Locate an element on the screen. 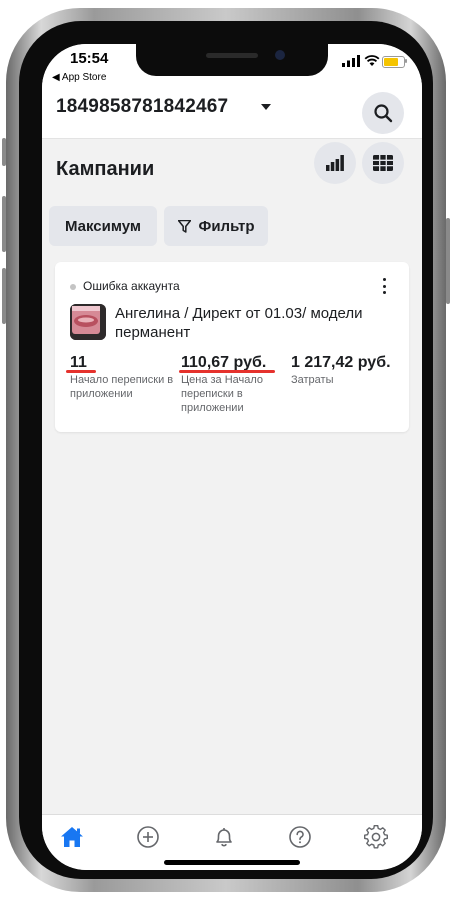  wifi-icon is located at coordinates (372, 60).